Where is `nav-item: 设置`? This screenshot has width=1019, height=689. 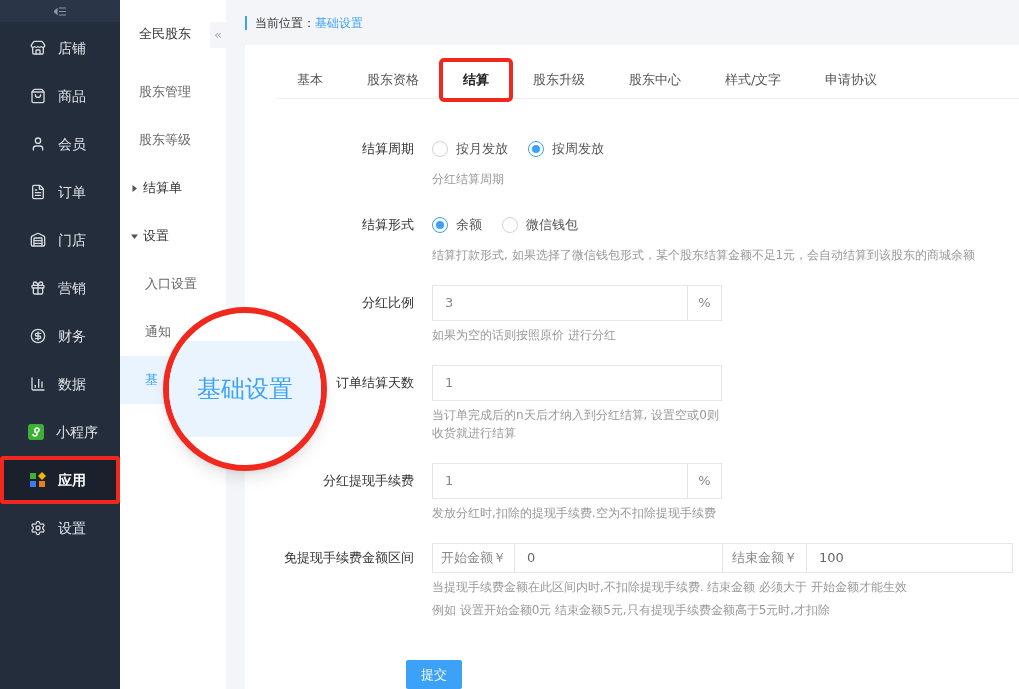
nav-item: 设置 is located at coordinates (60, 528).